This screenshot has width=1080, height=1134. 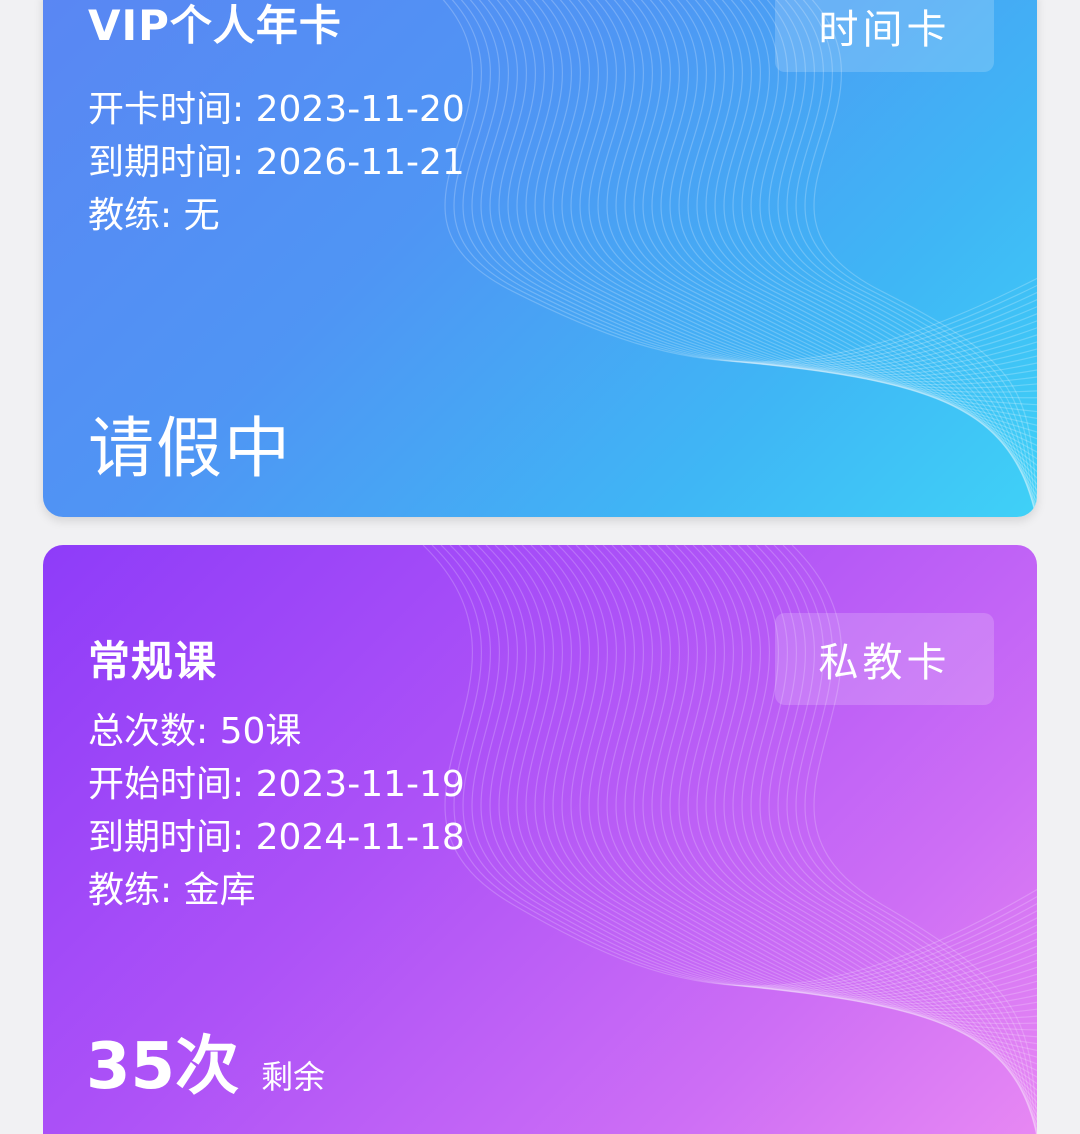 What do you see at coordinates (360, 837) in the screenshot?
I see `expire-date-value: 2024-11-18` at bounding box center [360, 837].